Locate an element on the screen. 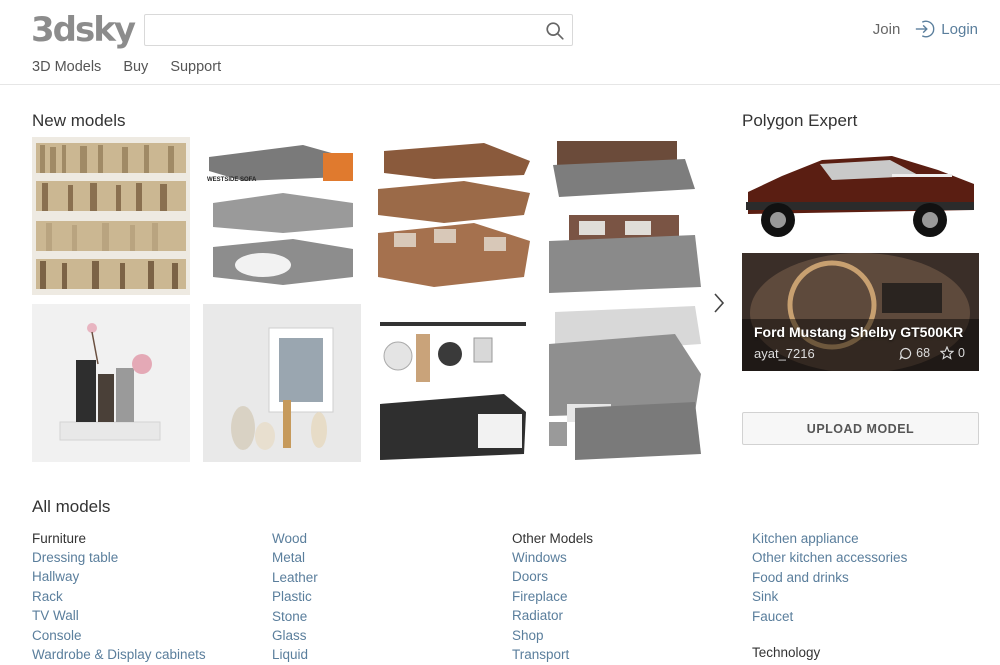 The image size is (1000, 665). model-thumb-bed is located at coordinates (624, 216).